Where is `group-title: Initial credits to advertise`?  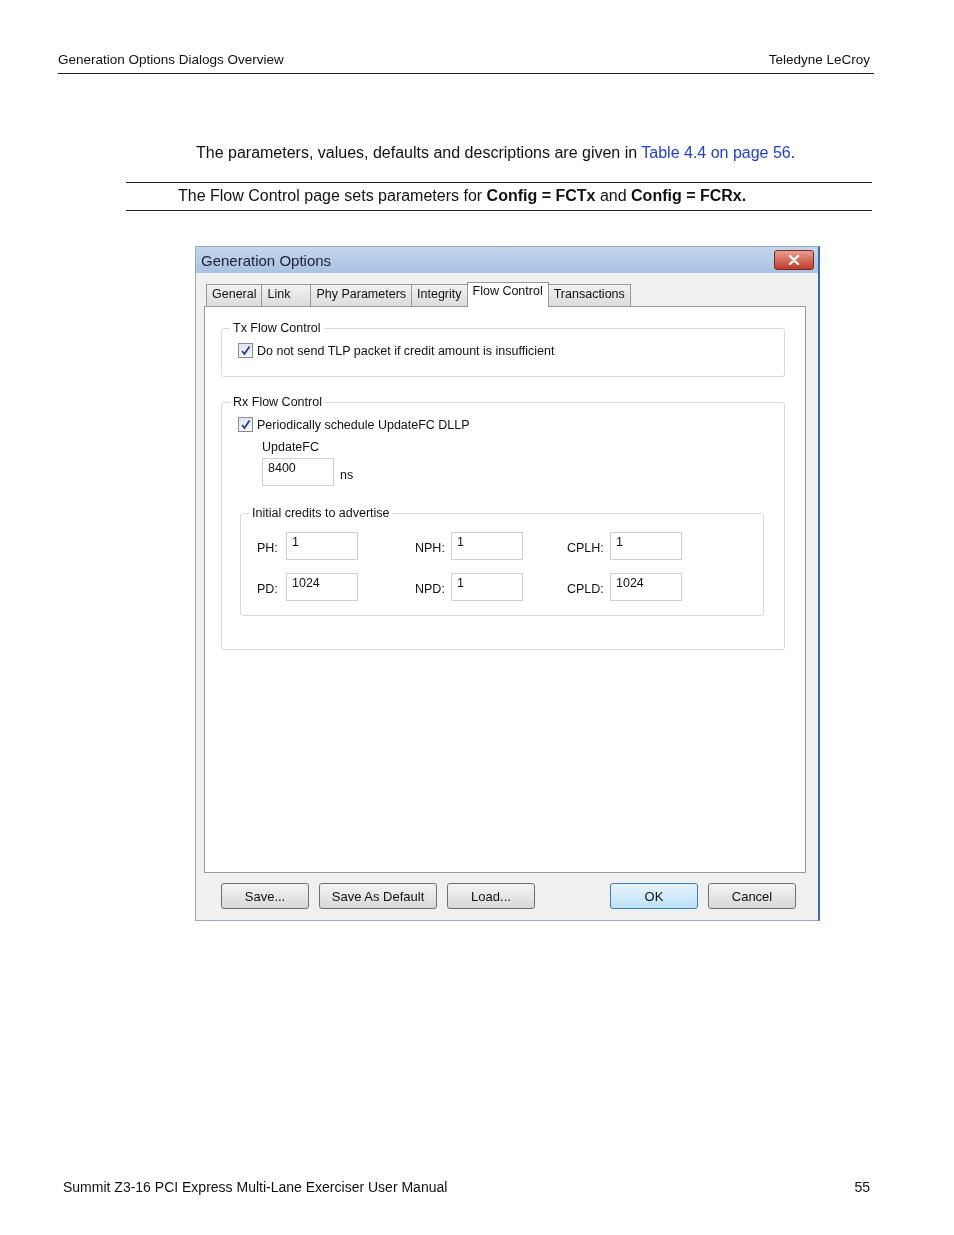
group-title: Initial credits to advertise is located at coordinates (321, 513).